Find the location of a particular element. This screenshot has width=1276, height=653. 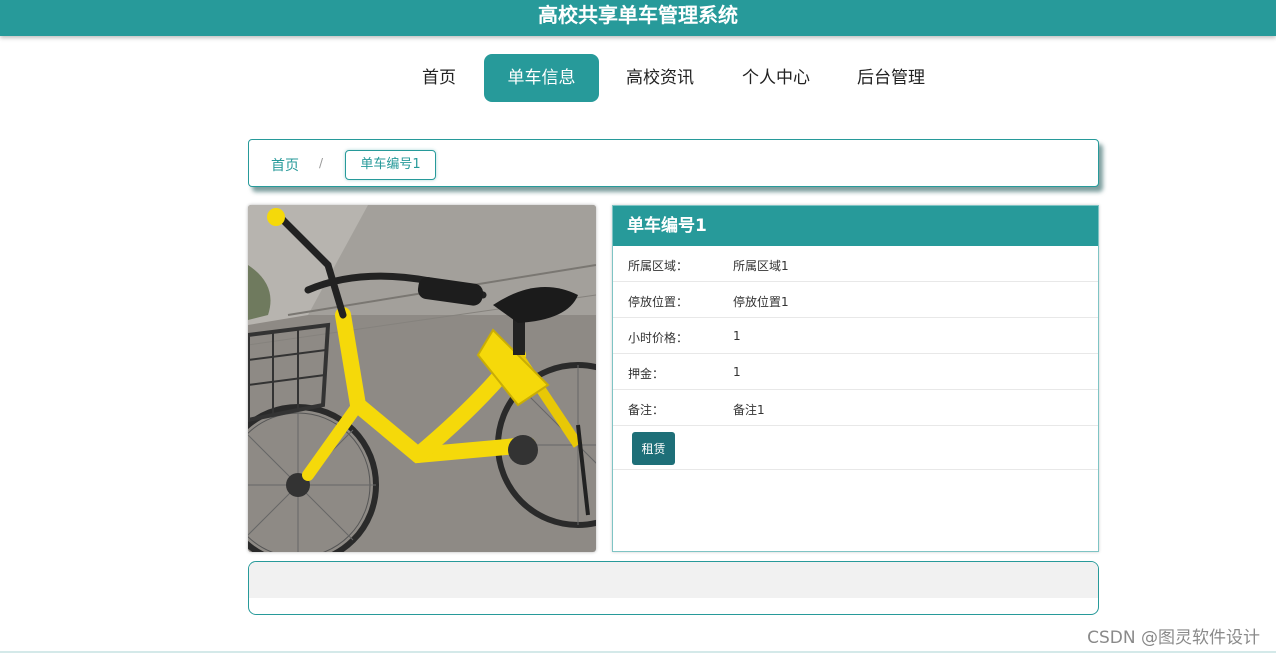

deposit-value: 1 is located at coordinates (737, 372).